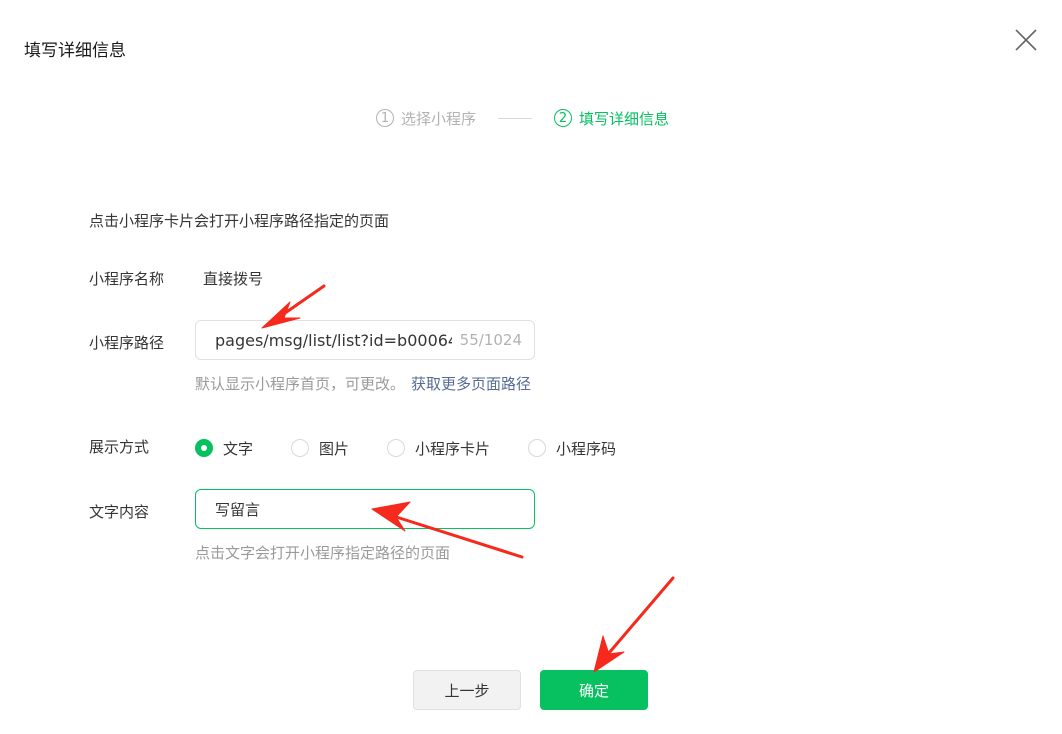 This screenshot has height=734, width=1062. I want to click on previous-step-button: 上一步, so click(467, 690).